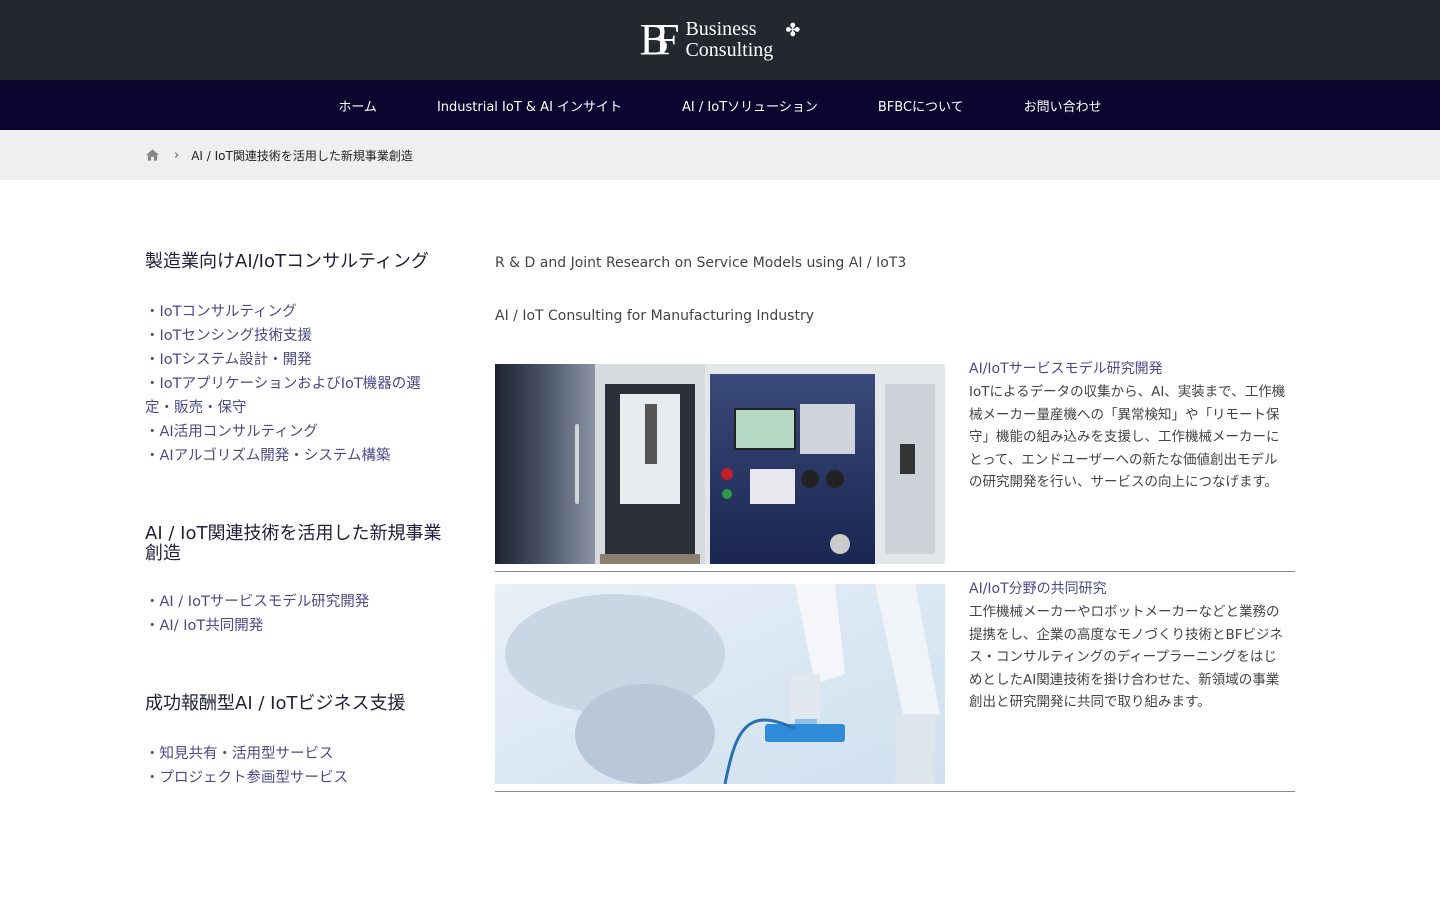 This screenshot has height=900, width=1440. I want to click on sidebar-link: ・AI / IoTサービスモデル研究開発, so click(295, 602).